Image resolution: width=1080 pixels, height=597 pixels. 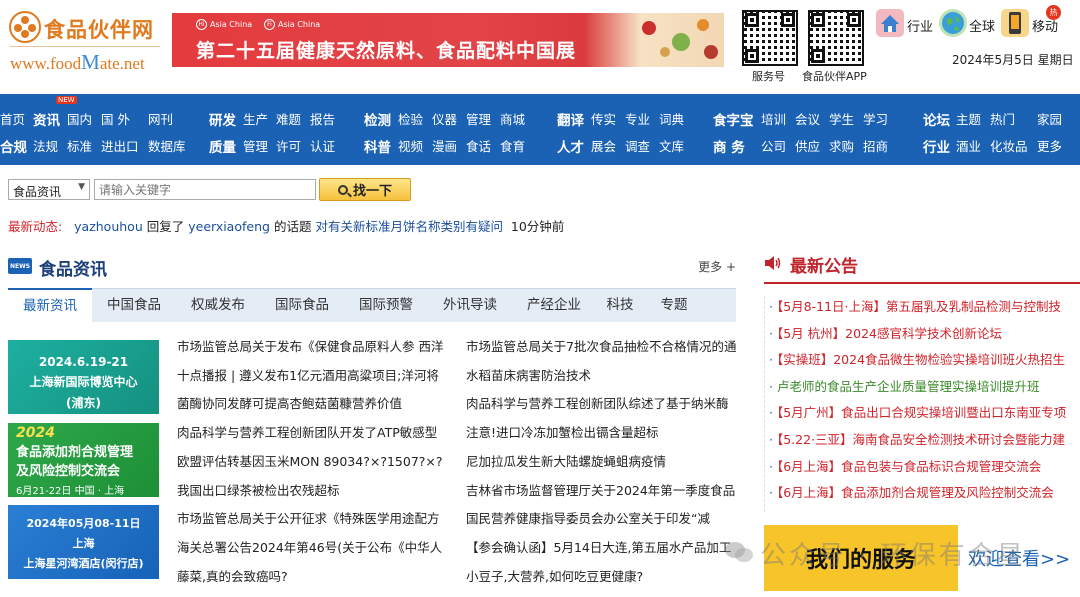 I want to click on nav-item: 公司, so click(x=773, y=145).